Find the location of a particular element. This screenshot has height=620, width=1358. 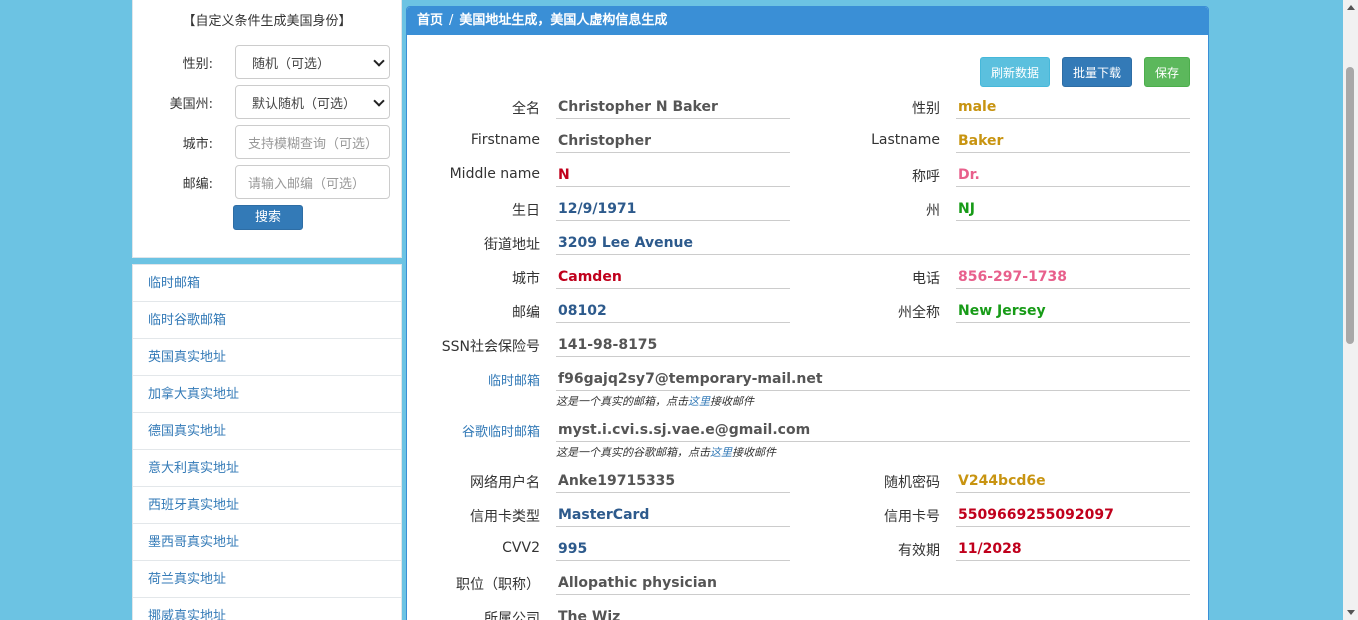

gender-value: male is located at coordinates (1073, 108).